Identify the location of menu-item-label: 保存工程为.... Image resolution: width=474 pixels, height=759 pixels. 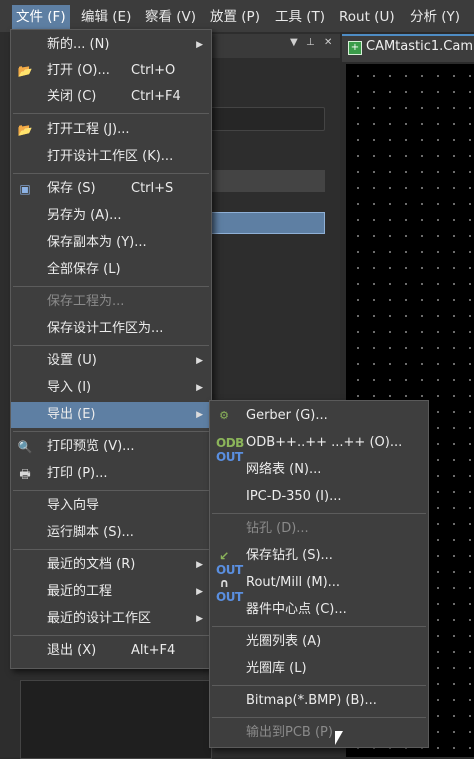
(86, 301).